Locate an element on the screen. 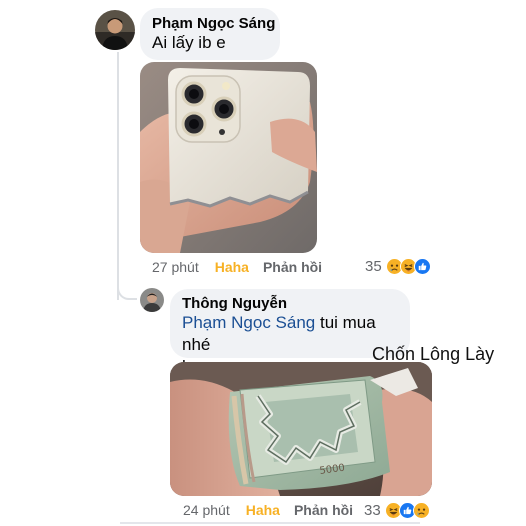 The height and width of the screenshot is (526, 526). thread-connector is located at coordinates (127, 293).